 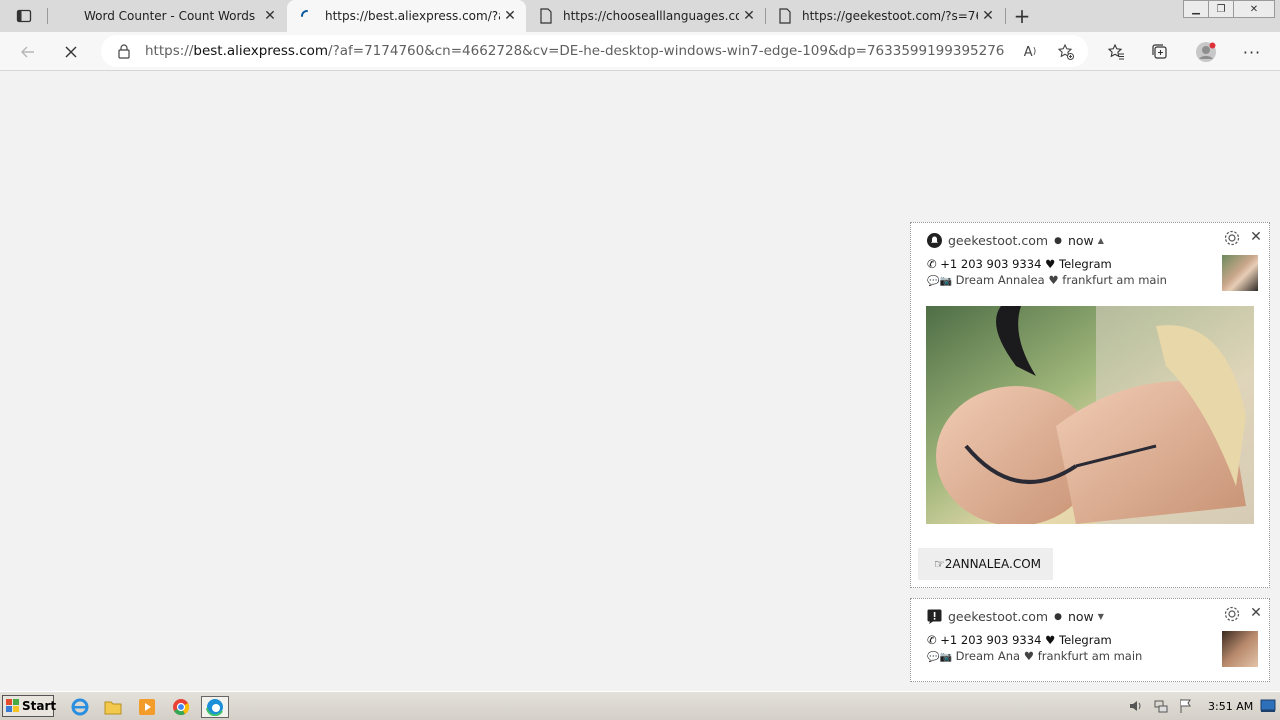 What do you see at coordinates (13, 706) in the screenshot?
I see `windows-logo-icon` at bounding box center [13, 706].